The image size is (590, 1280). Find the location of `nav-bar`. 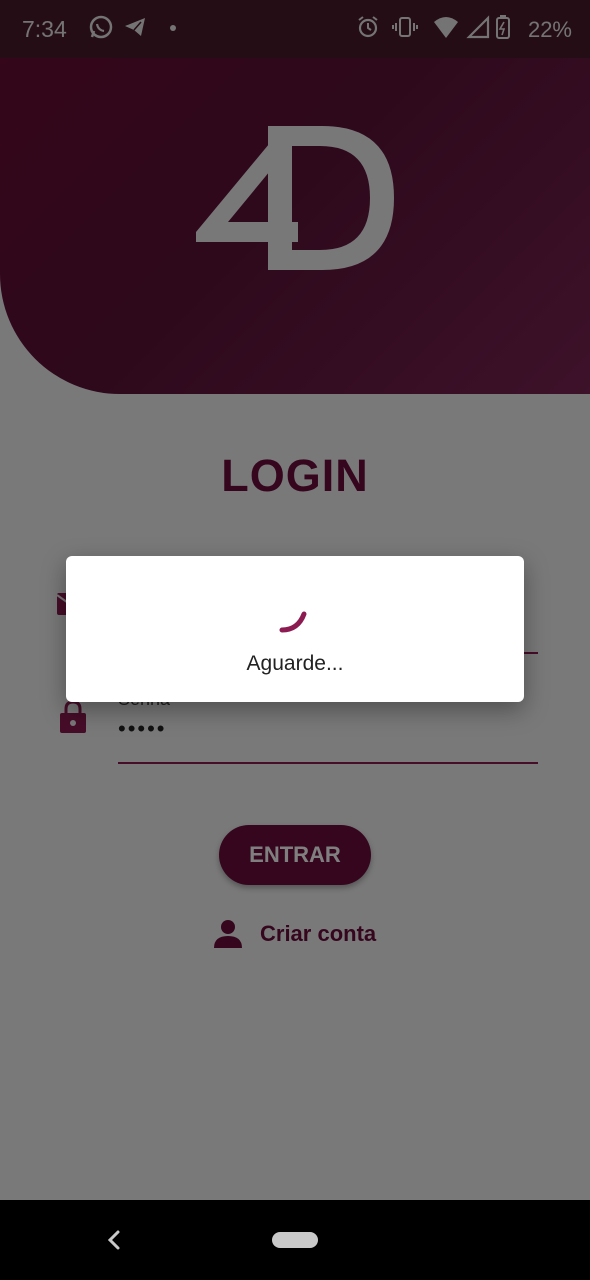

nav-bar is located at coordinates (295, 1240).